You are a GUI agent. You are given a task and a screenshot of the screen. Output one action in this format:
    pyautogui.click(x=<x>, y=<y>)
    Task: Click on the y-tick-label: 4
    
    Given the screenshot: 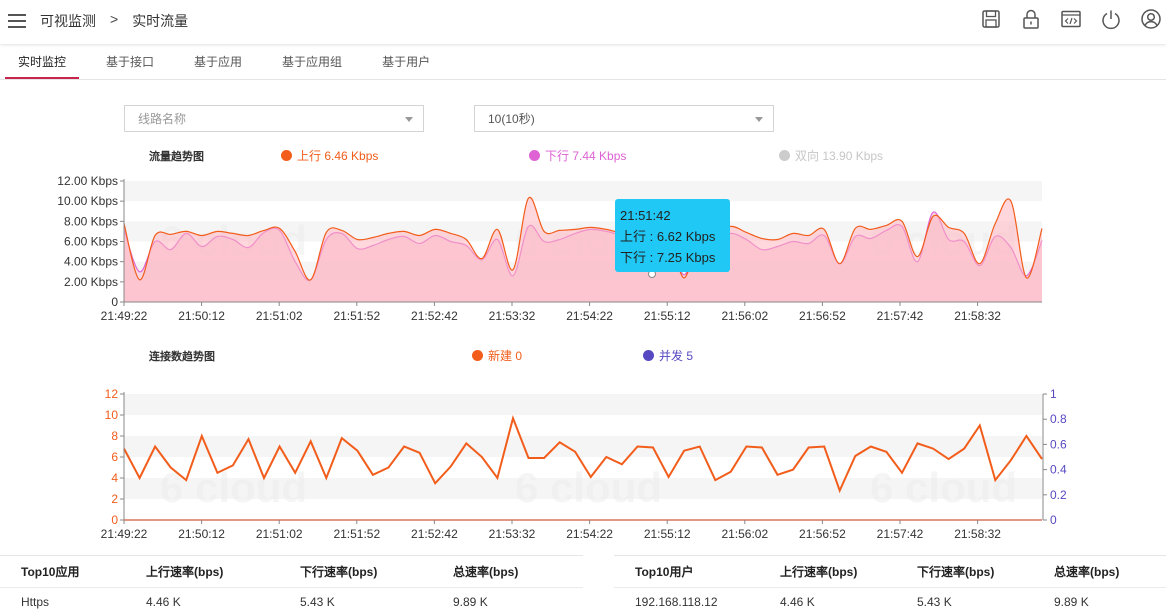 What is the action you would take?
    pyautogui.click(x=114, y=478)
    